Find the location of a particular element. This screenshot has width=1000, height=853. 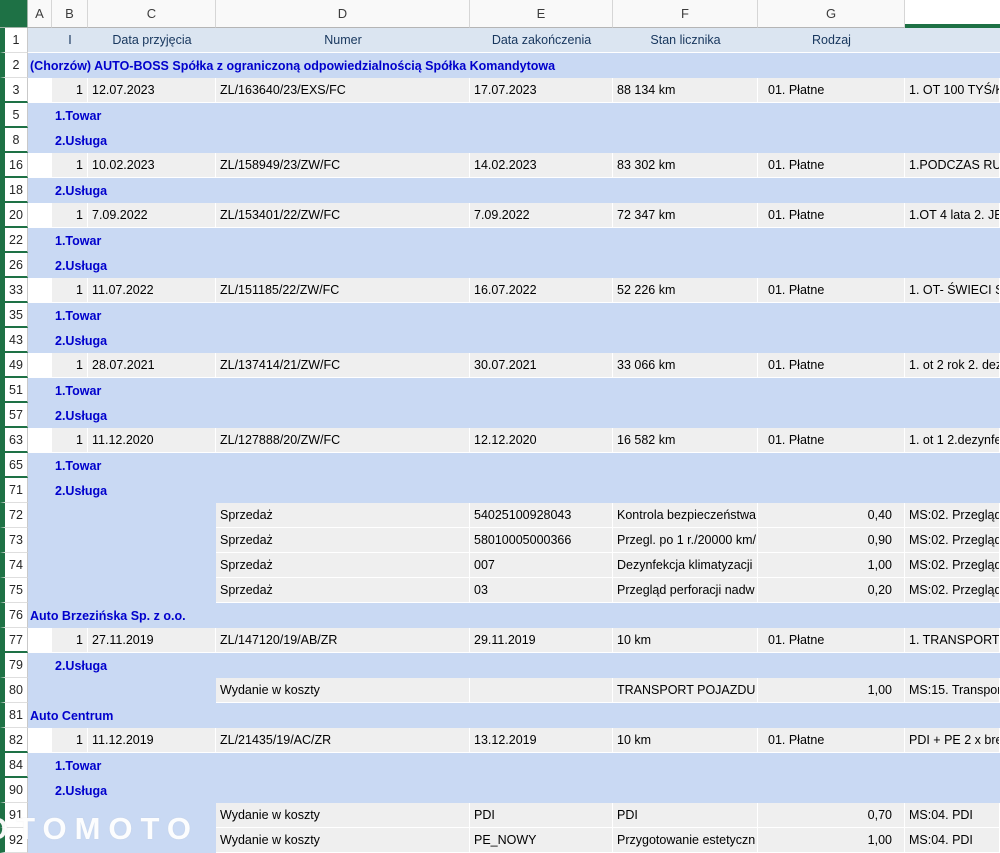

cell-stan-licznika: 52 226 km is located at coordinates (685, 290).